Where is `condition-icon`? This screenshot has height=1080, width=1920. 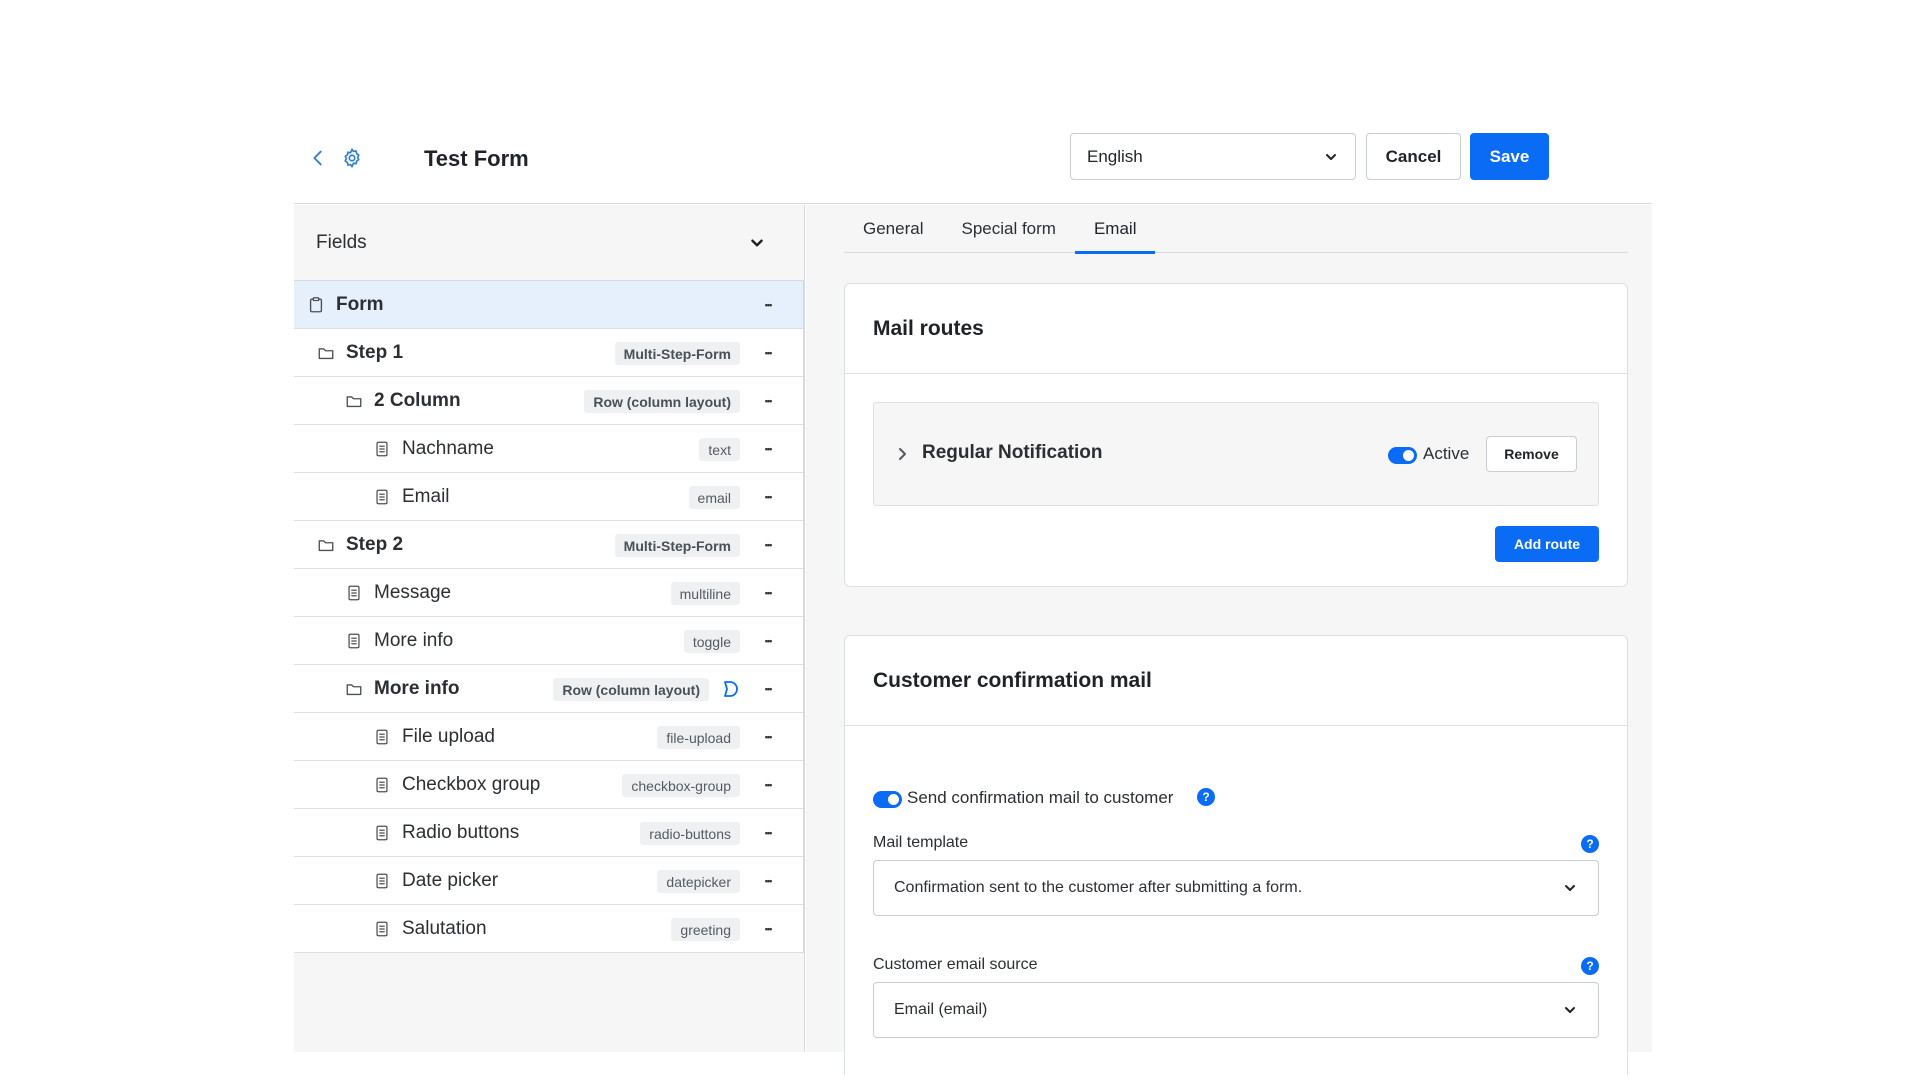 condition-icon is located at coordinates (730, 689).